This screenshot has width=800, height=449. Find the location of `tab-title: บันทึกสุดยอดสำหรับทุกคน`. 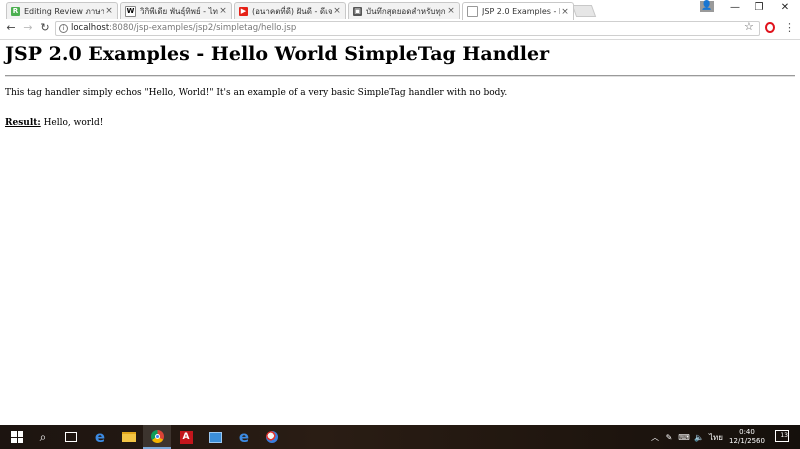

tab-title: บันทึกสุดยอดสำหรับทุกคน is located at coordinates (406, 11).